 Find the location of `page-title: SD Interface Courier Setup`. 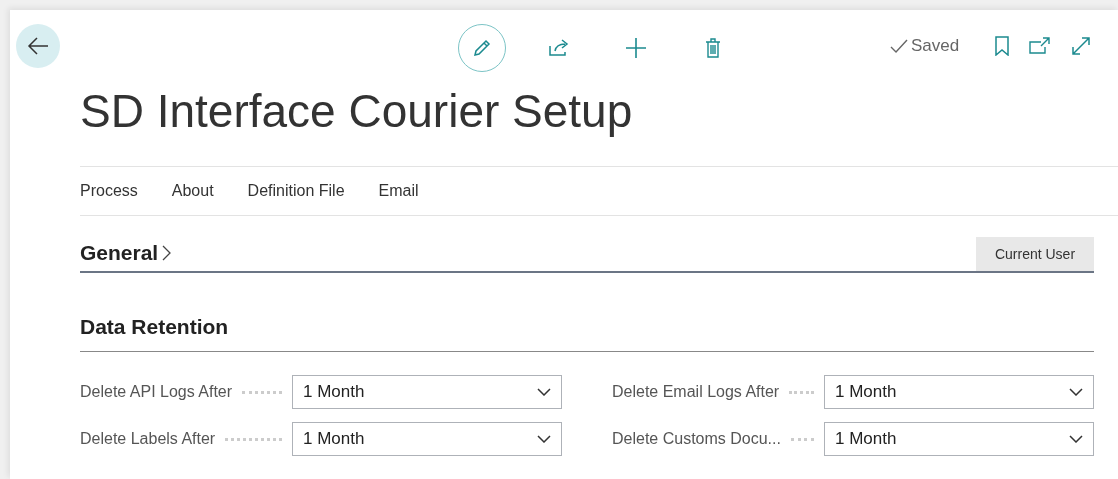

page-title: SD Interface Courier Setup is located at coordinates (357, 112).